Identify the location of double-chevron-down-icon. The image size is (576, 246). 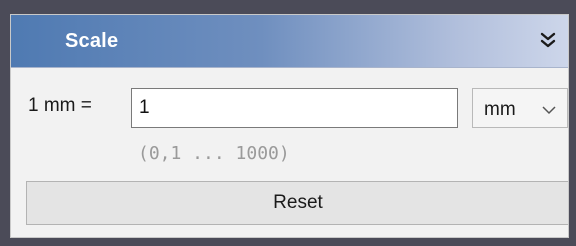
(548, 40).